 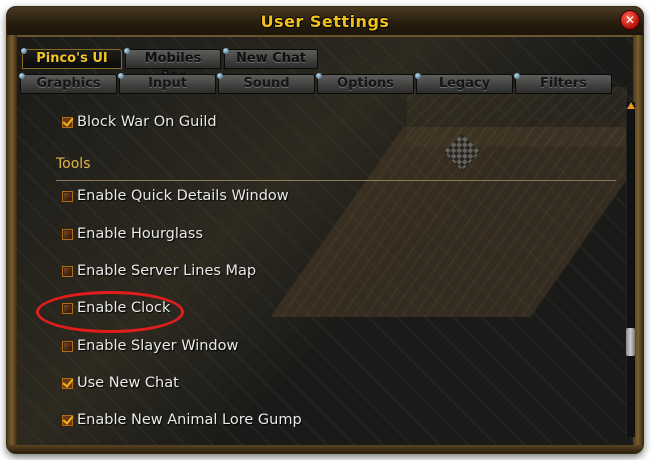 I want to click on option-enable-quick-details-window: Enable Quick Details Window, so click(x=175, y=196).